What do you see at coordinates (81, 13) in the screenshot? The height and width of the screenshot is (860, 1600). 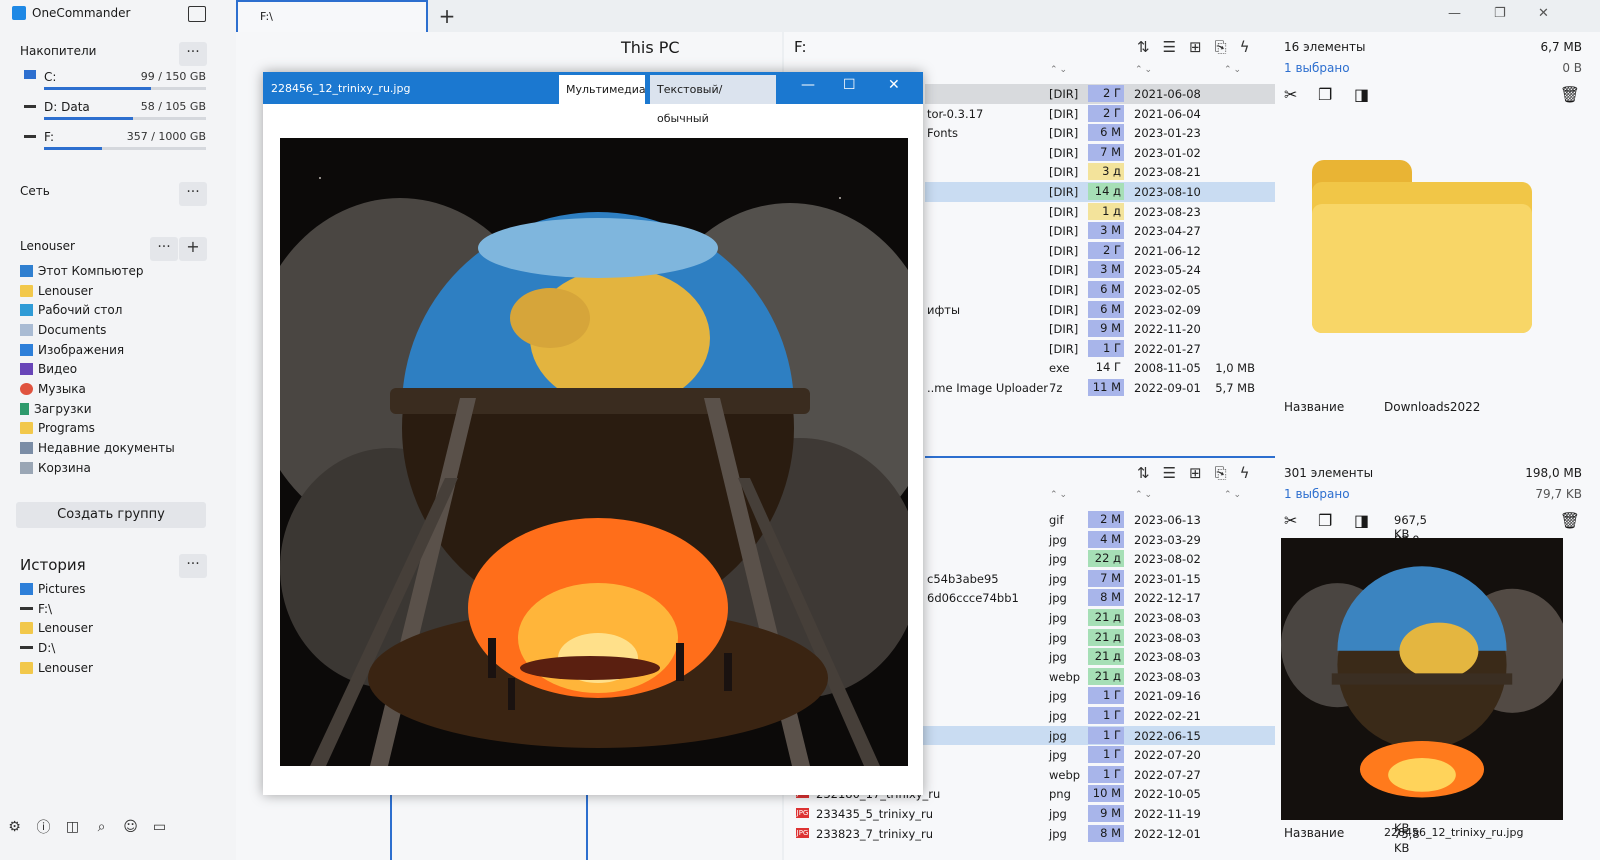 I see `app-title-text: OneCommander` at bounding box center [81, 13].